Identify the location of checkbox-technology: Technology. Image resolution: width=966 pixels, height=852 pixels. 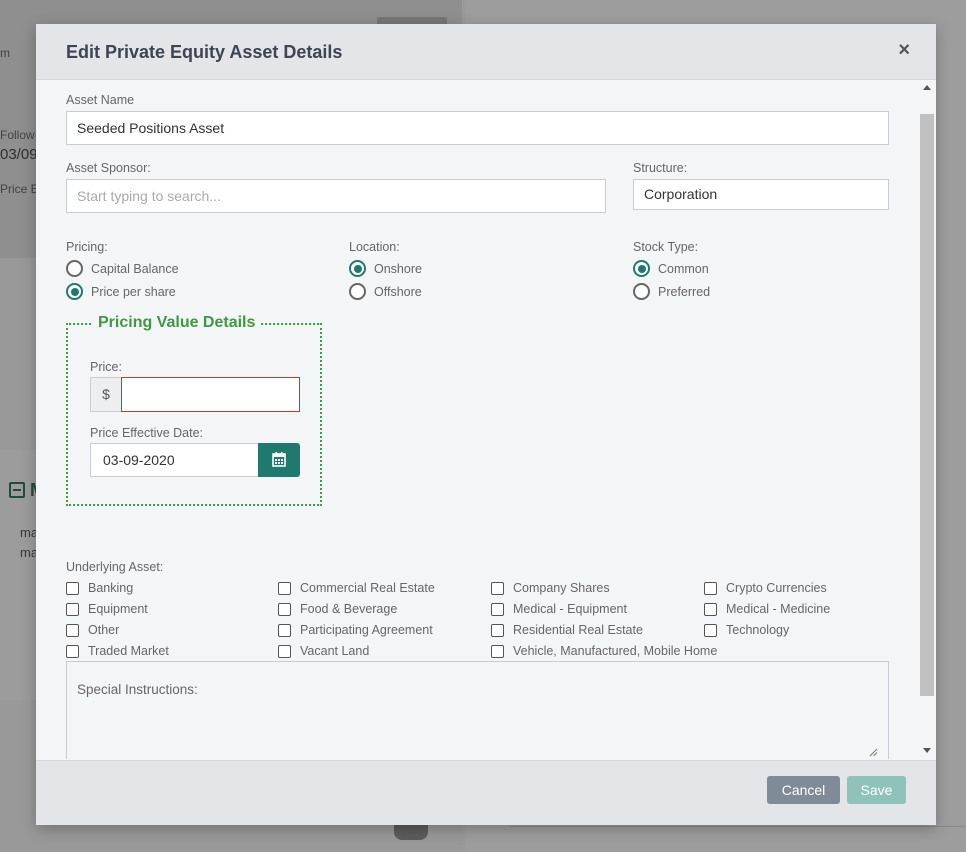
(746, 630).